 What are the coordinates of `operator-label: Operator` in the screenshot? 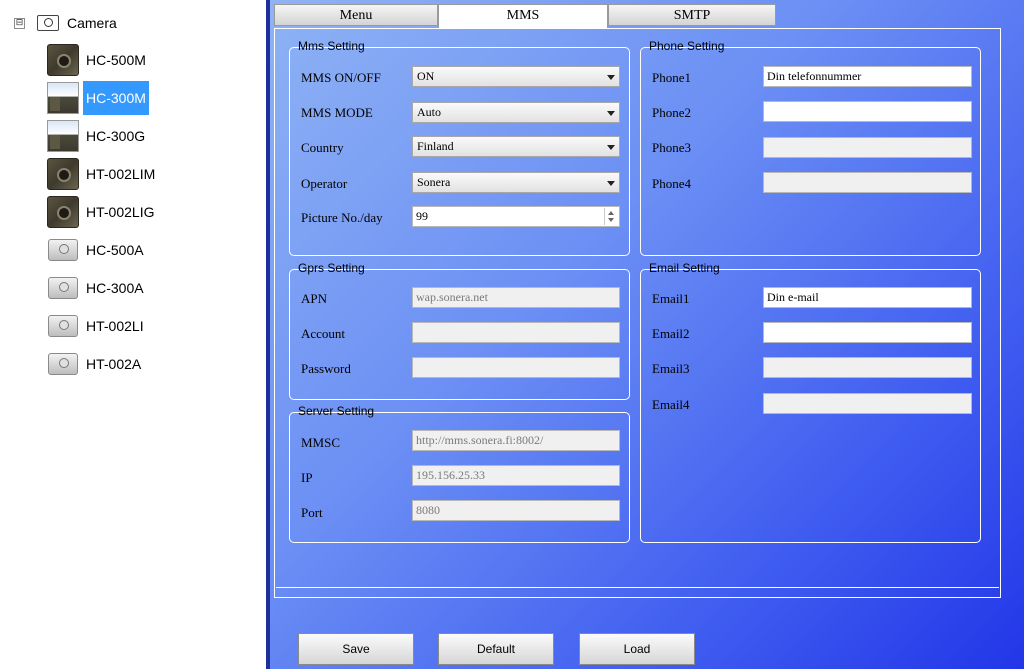 It's located at (324, 183).